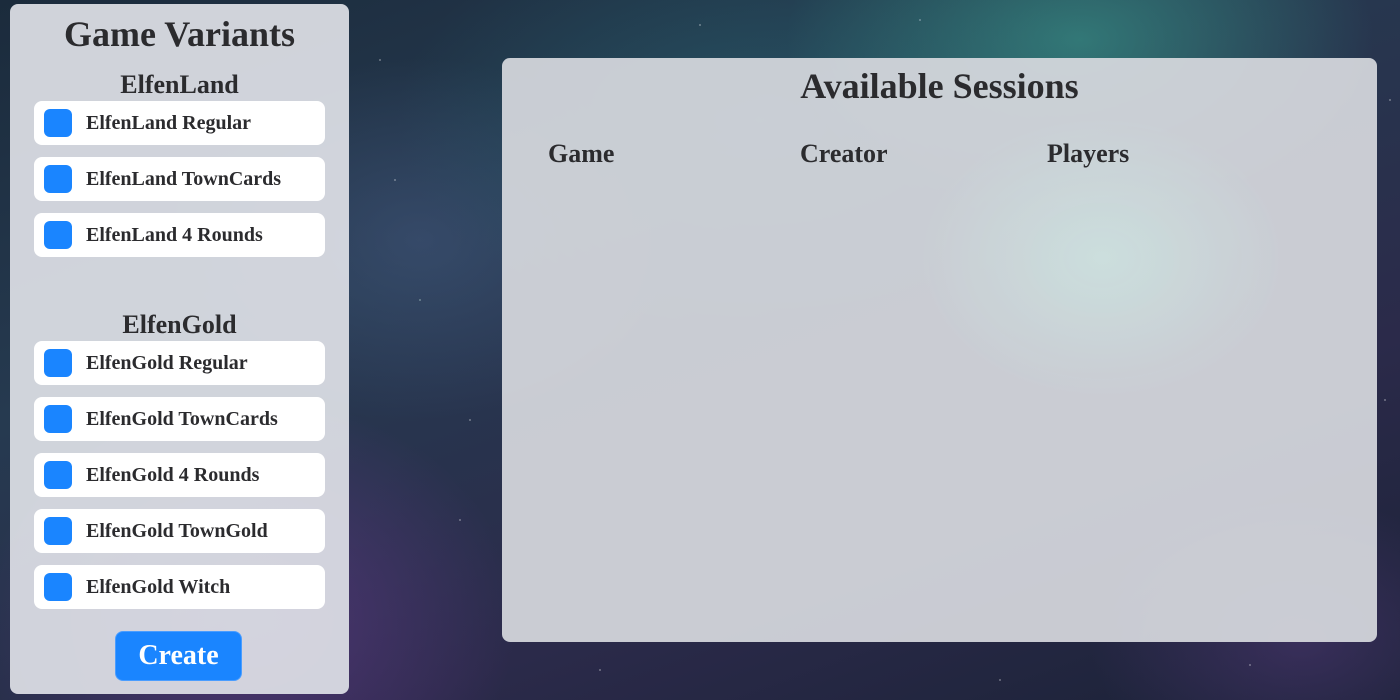 This screenshot has height=700, width=1400. I want to click on variant-label: ElfenLand 4 Rounds, so click(174, 234).